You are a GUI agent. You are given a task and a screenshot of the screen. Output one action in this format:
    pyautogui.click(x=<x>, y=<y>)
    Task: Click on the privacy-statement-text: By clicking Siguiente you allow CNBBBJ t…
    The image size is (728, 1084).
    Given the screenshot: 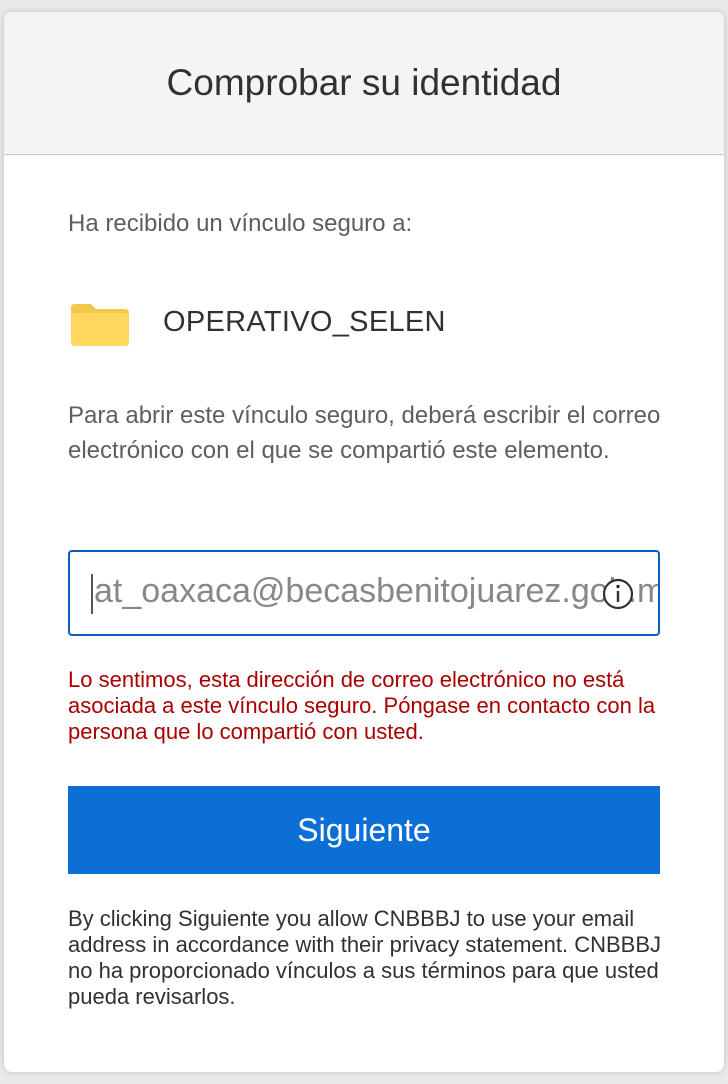 What is the action you would take?
    pyautogui.click(x=365, y=957)
    